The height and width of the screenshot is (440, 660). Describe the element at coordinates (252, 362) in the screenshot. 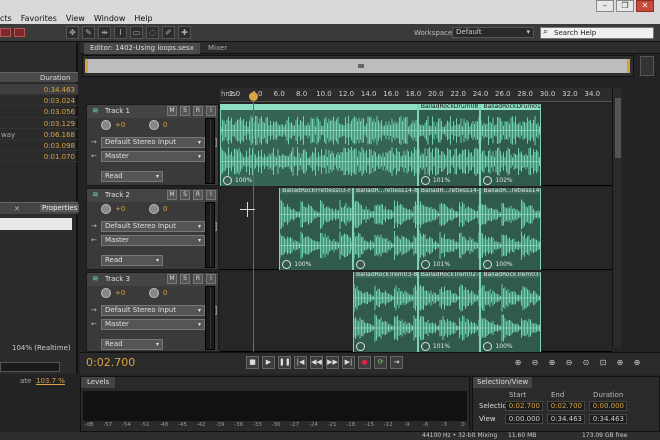

I see `stop-icon: ■` at that location.